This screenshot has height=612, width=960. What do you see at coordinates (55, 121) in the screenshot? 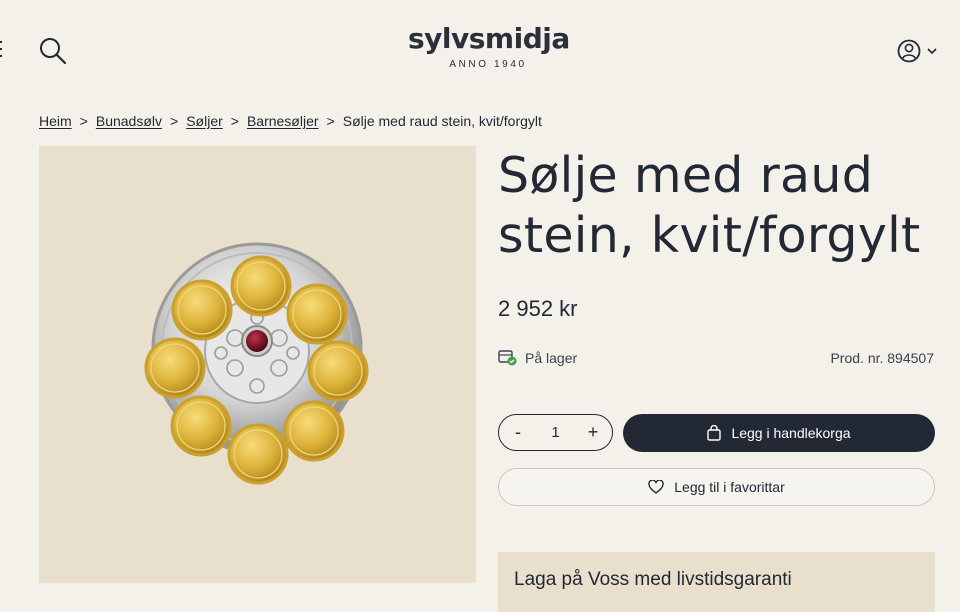
I see `breadcrumb-link-heim: Heim` at bounding box center [55, 121].